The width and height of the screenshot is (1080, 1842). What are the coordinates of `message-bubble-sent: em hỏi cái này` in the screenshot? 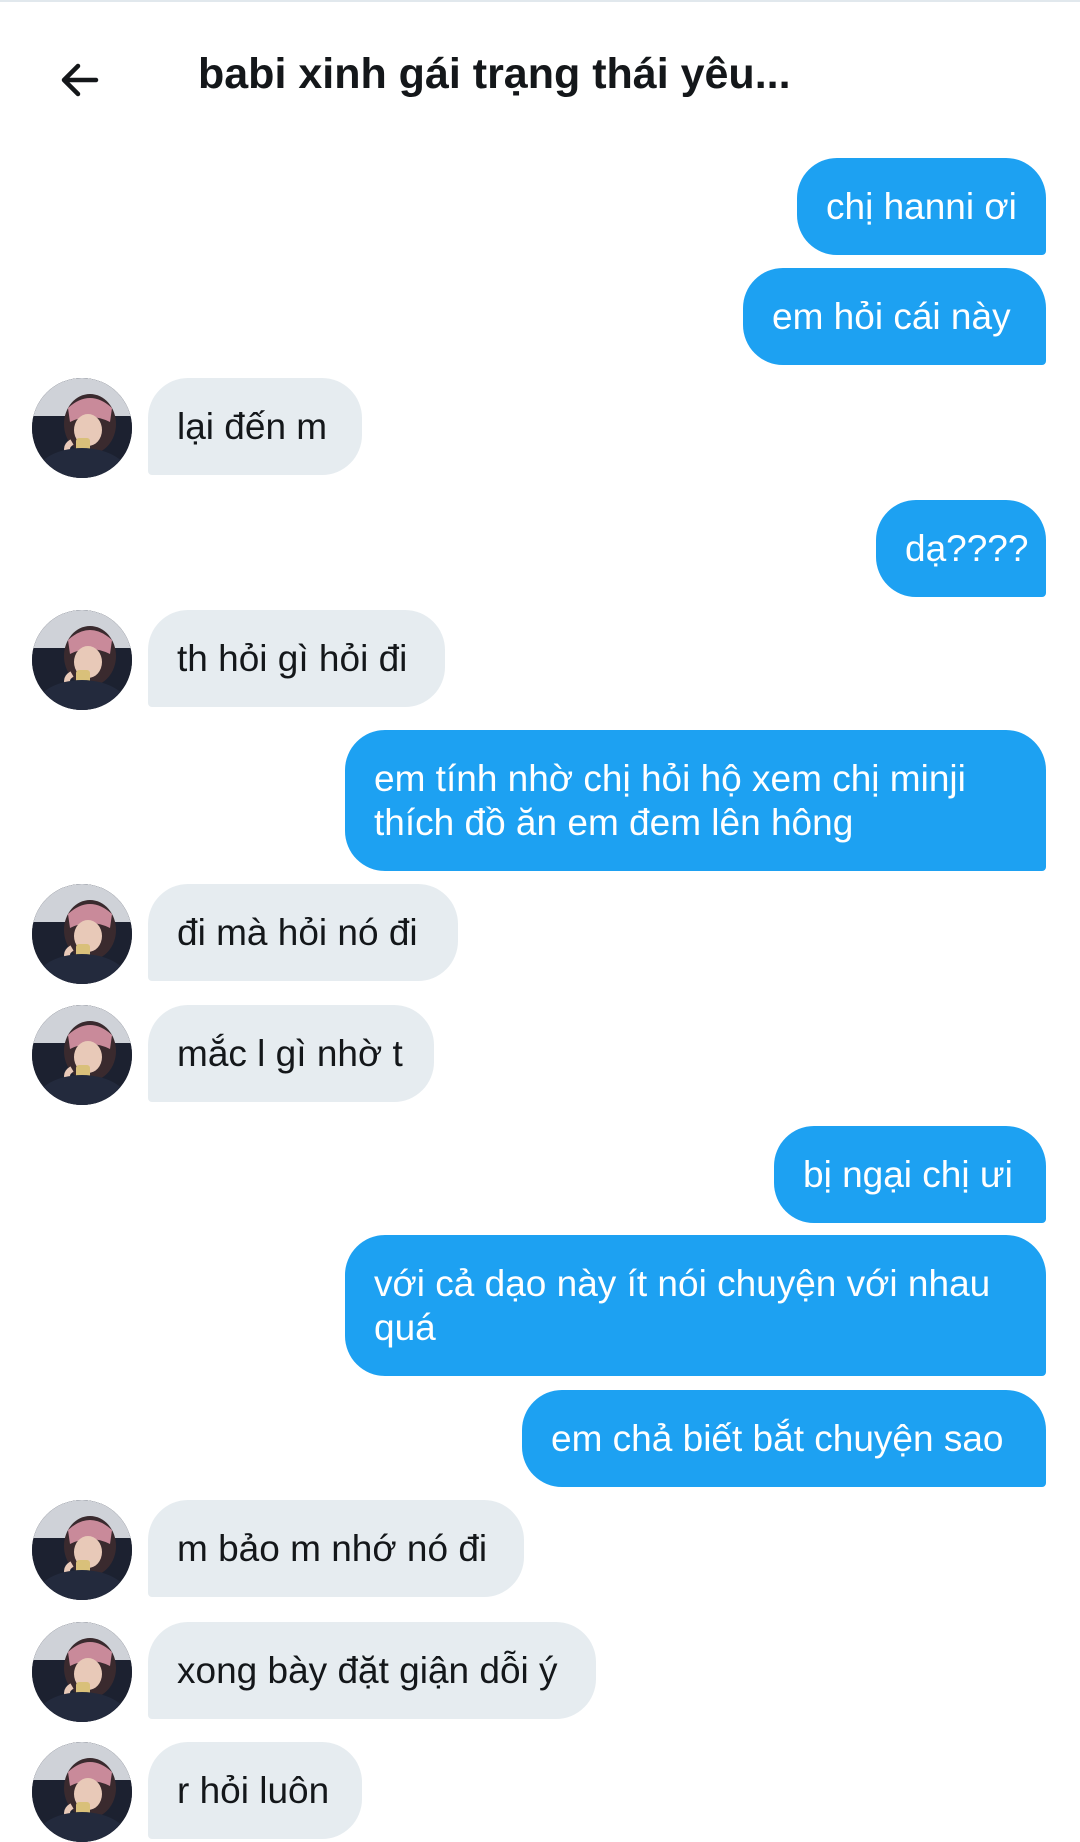 It's located at (894, 316).